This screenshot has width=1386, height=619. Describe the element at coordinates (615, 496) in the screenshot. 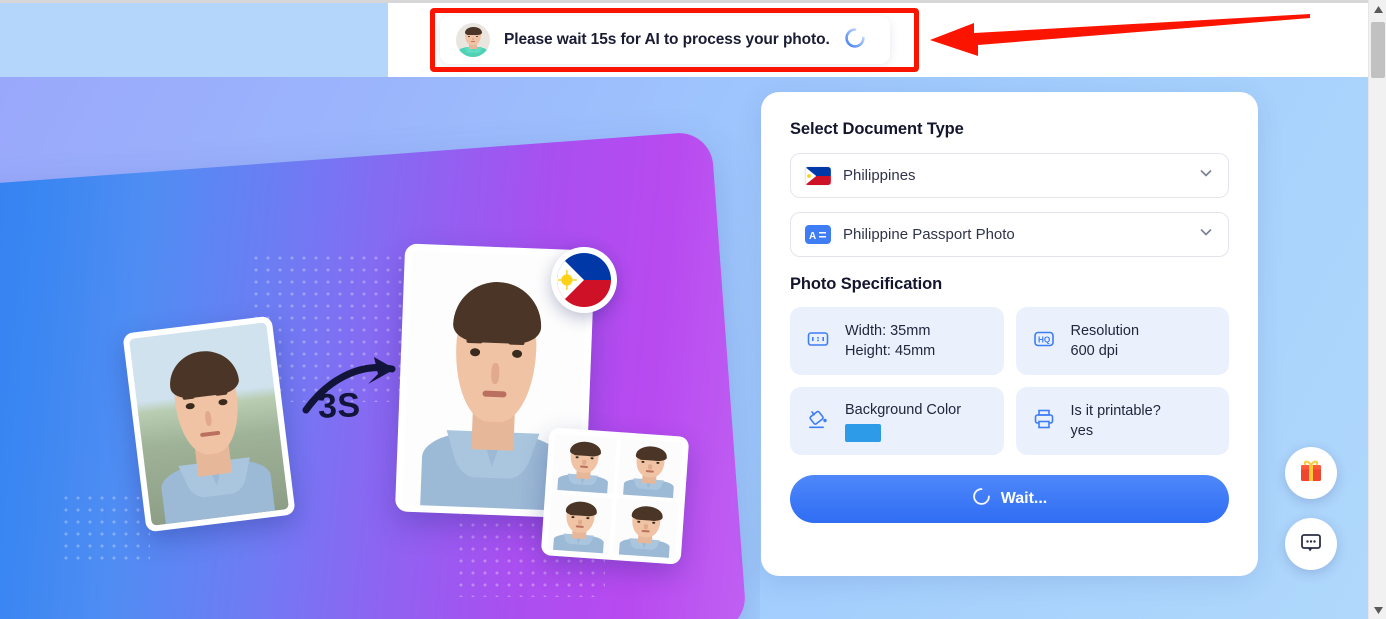

I see `printable-photo-sheet` at that location.